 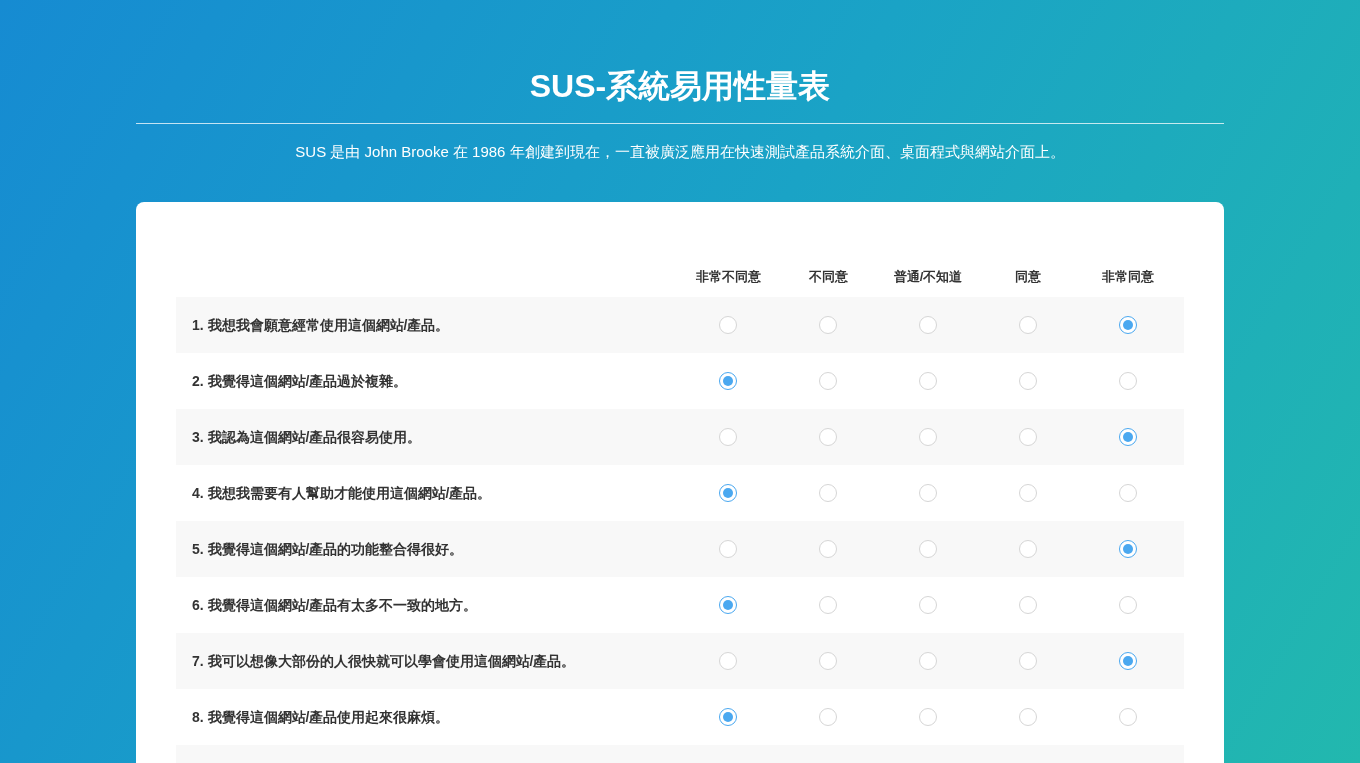 I want to click on question-text: 4. 我想我需要有人幫助才能使用這個網站/產品。, so click(x=342, y=492).